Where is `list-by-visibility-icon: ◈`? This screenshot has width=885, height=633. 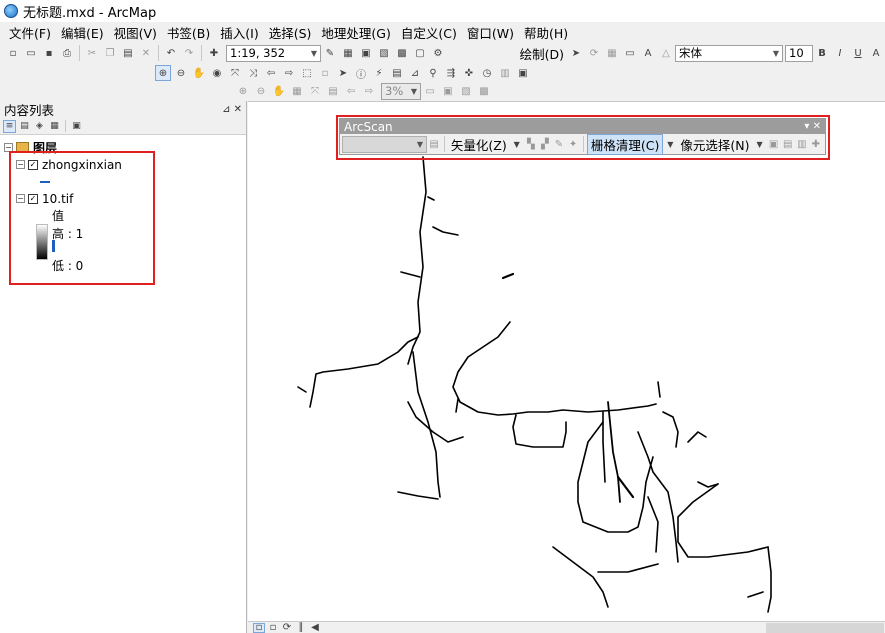
list-by-visibility-icon: ◈ is located at coordinates (39, 126).